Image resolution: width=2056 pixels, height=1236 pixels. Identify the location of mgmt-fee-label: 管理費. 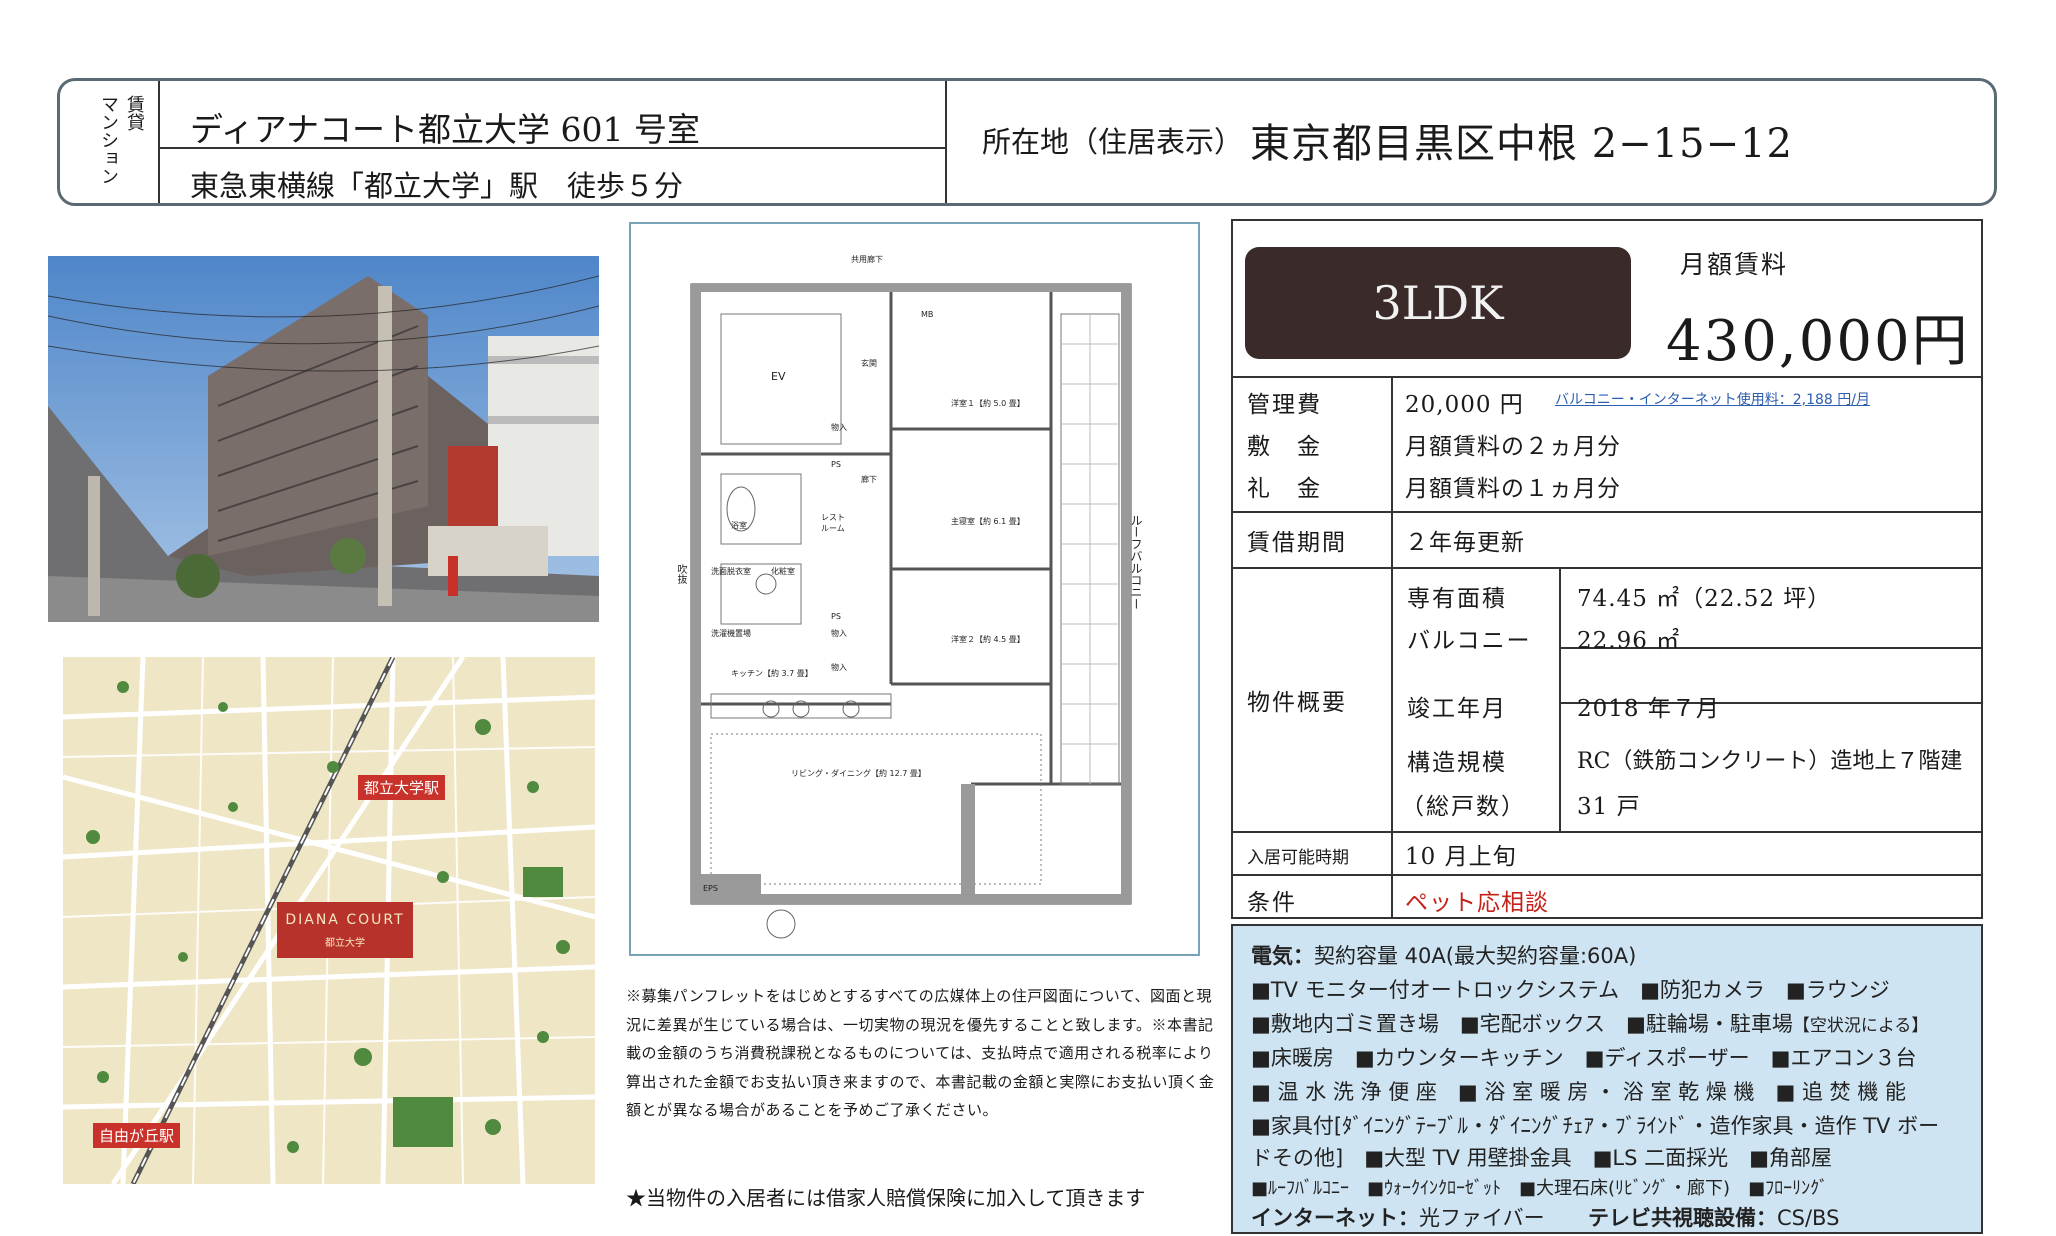
(1284, 405).